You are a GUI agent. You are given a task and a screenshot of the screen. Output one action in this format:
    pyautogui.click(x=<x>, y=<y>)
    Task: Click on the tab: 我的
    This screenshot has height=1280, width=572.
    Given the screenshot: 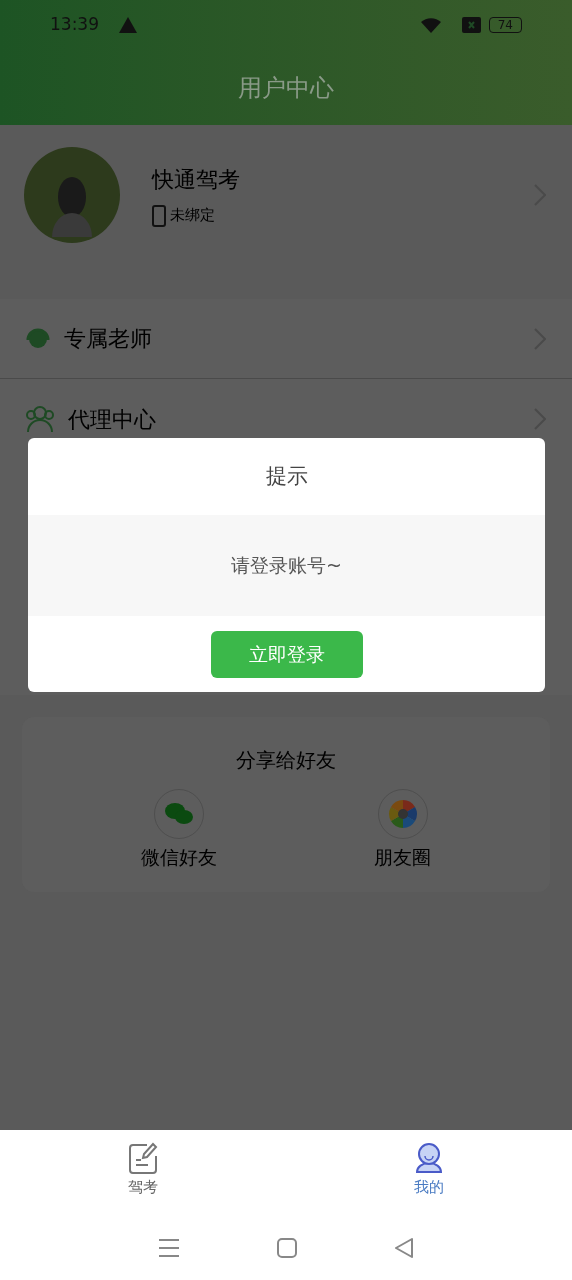 What is the action you would take?
    pyautogui.click(x=429, y=1172)
    